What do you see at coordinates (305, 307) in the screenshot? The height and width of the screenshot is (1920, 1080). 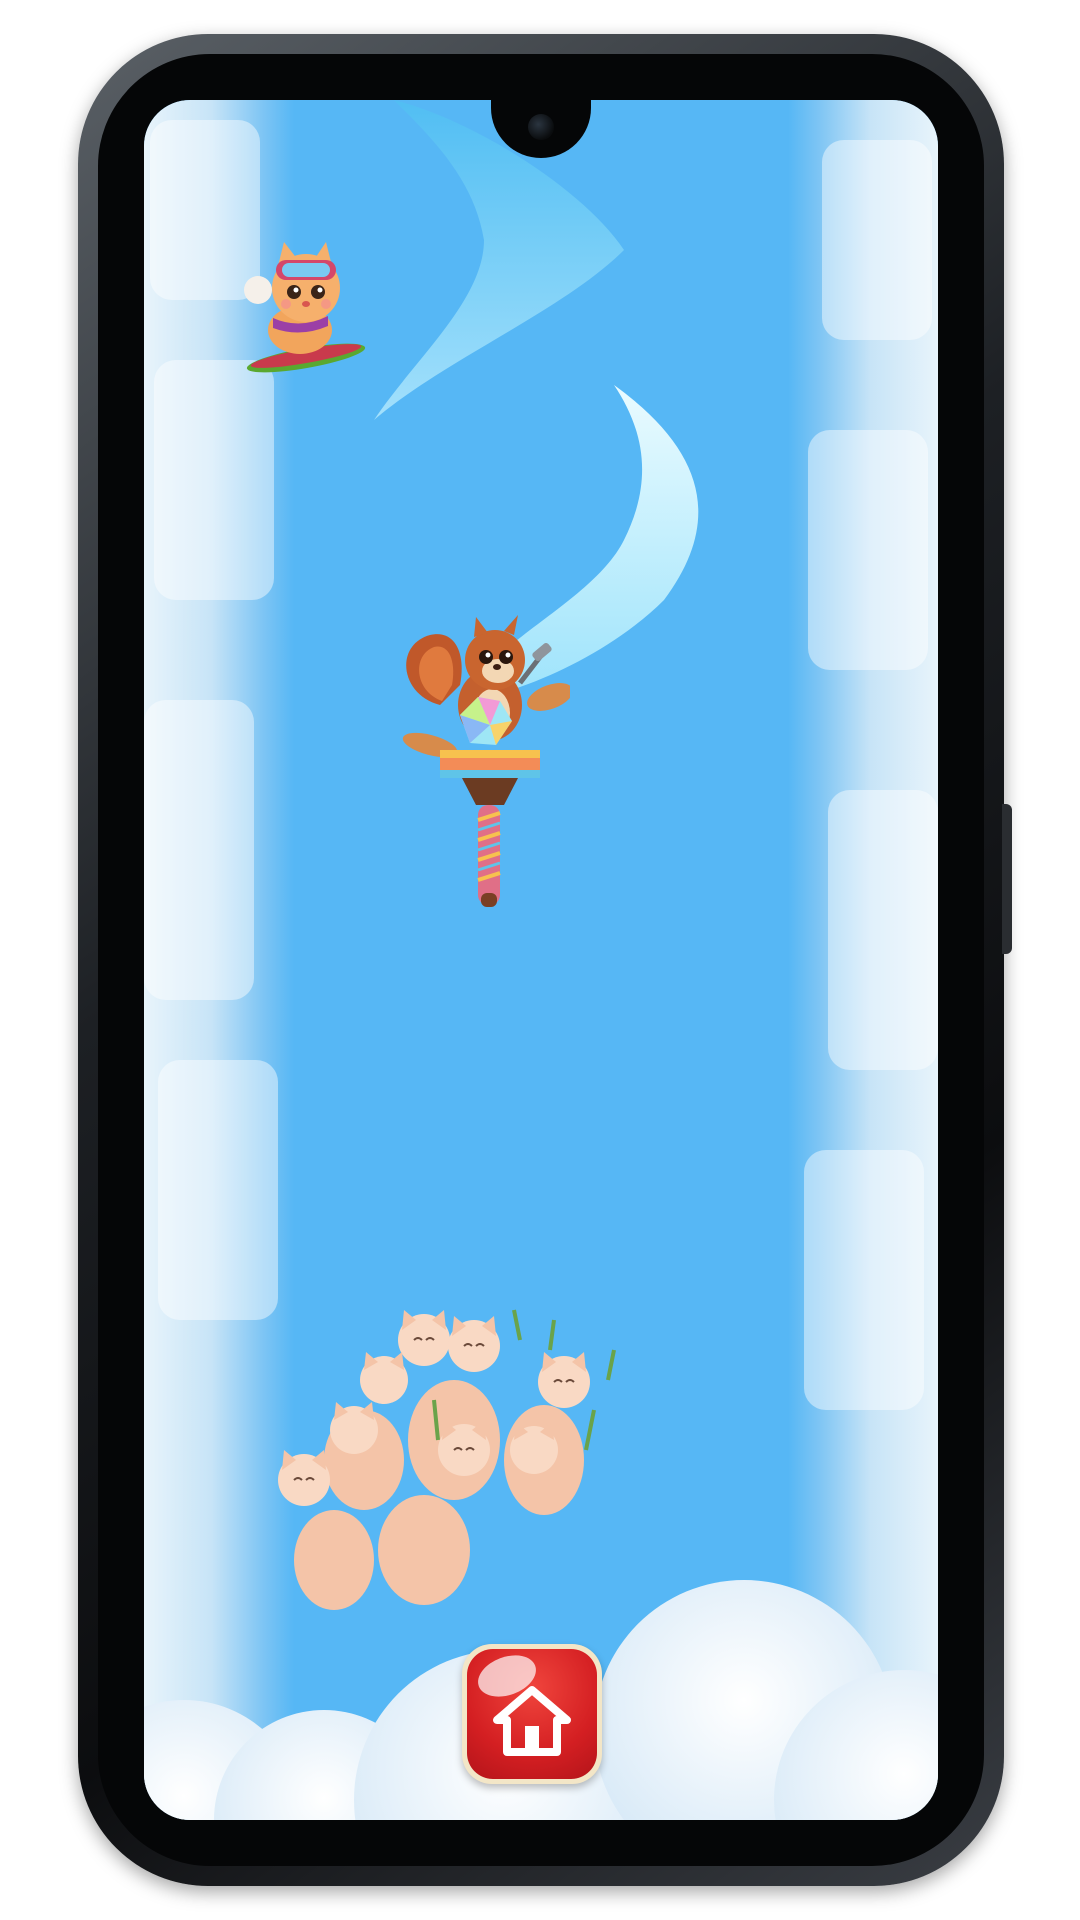 I see `opponent-cat-snowboarder` at bounding box center [305, 307].